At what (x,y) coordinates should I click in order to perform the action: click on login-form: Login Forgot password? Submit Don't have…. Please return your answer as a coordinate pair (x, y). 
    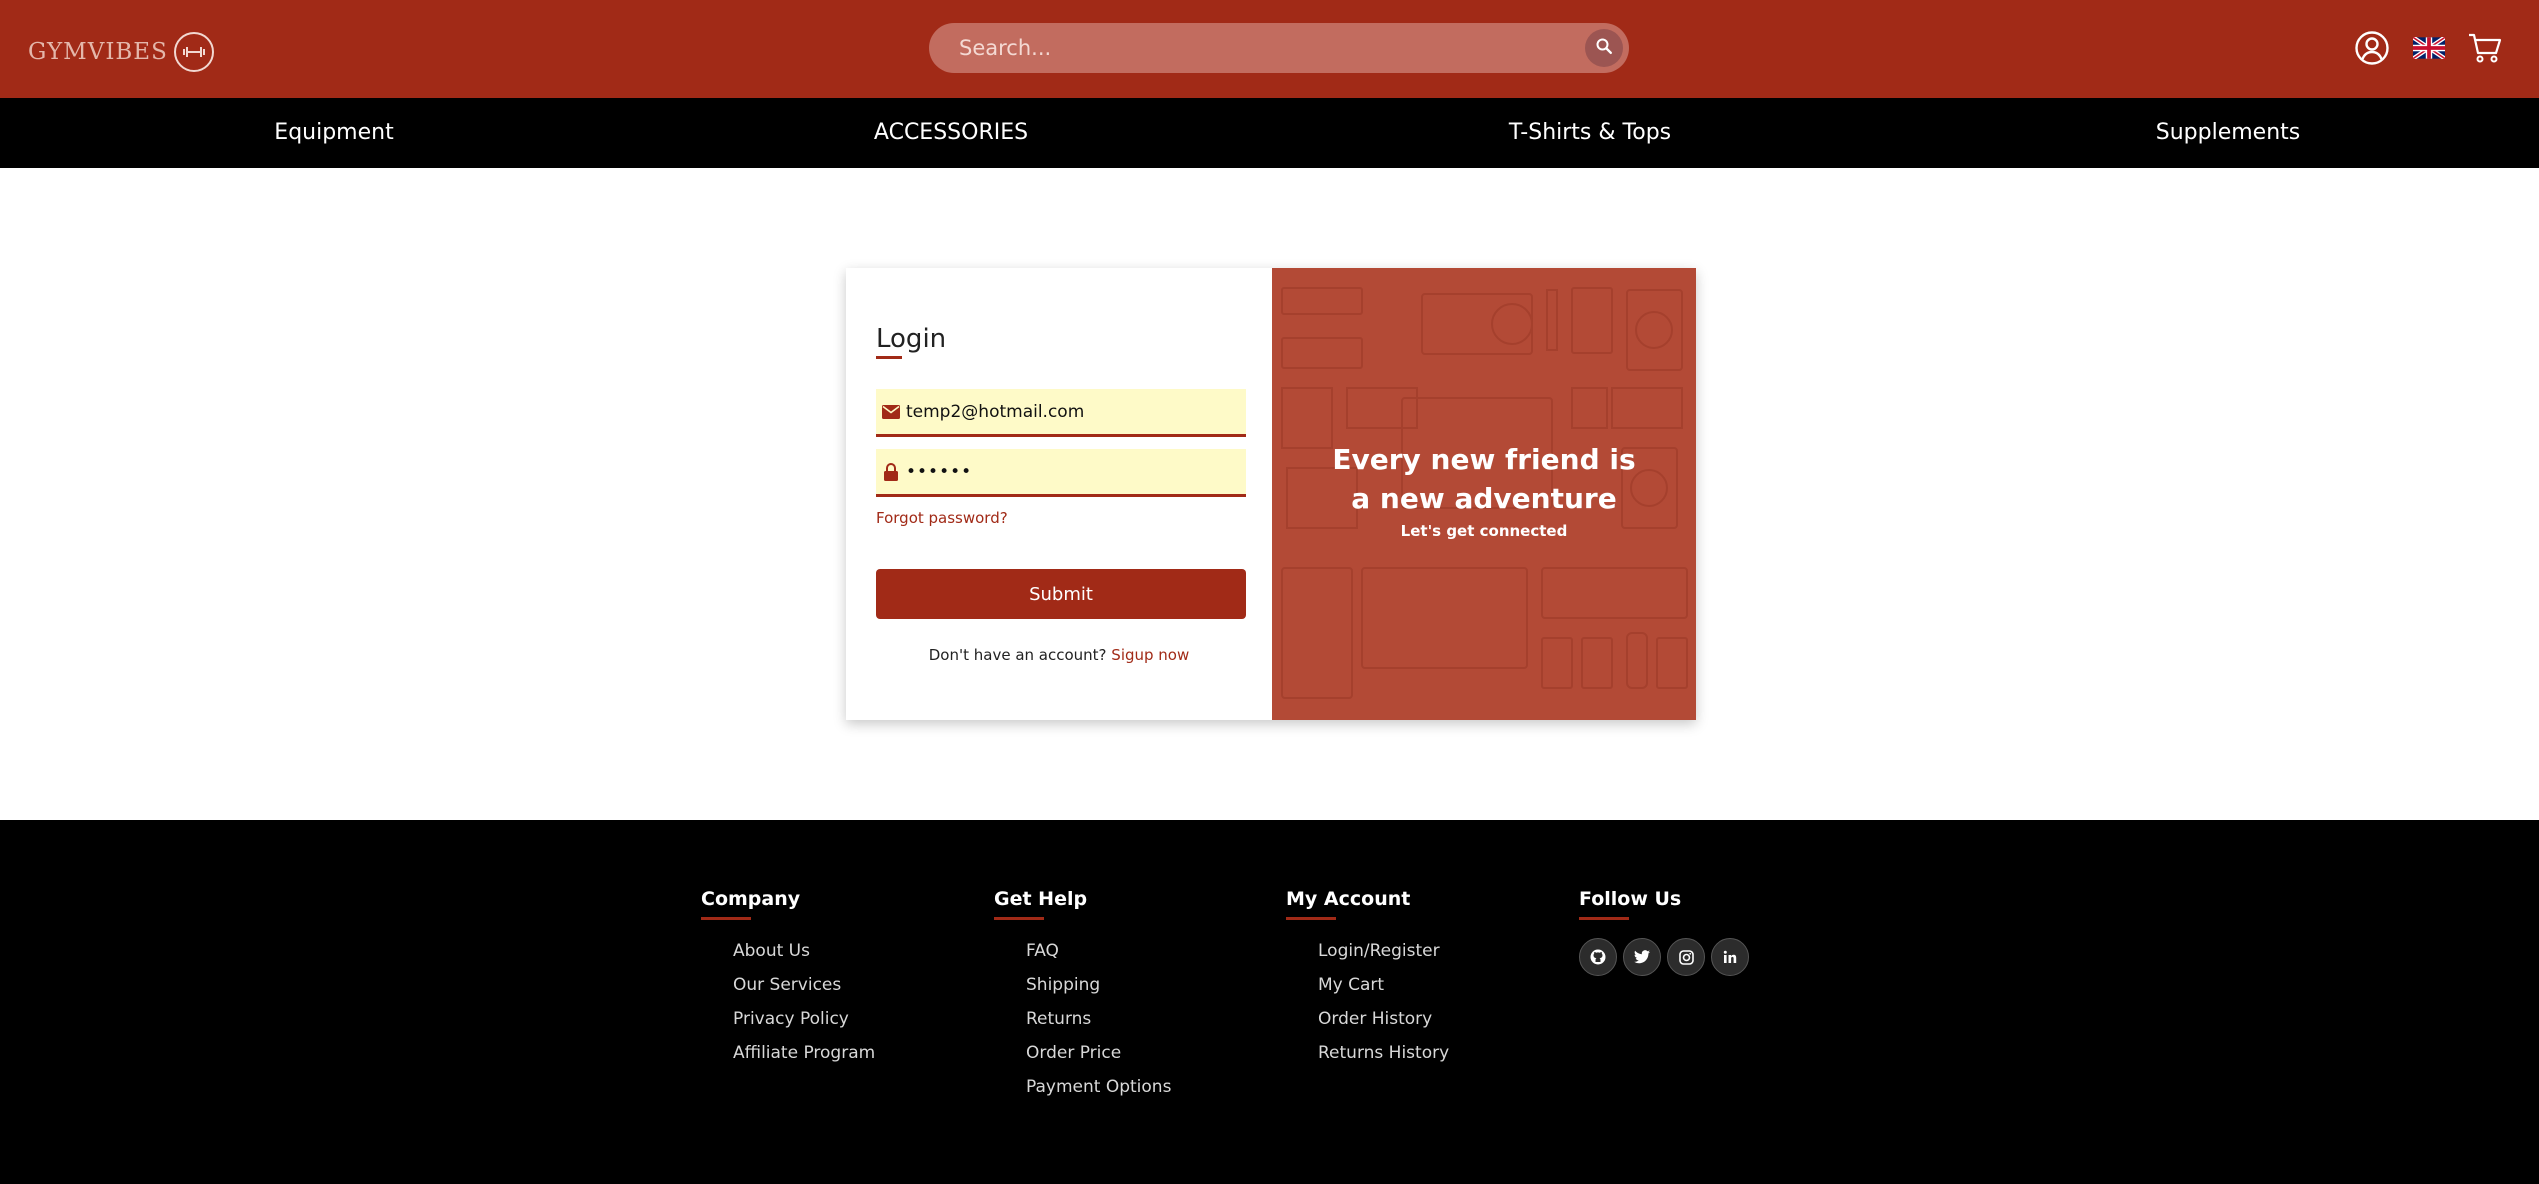
    Looking at the image, I should click on (1059, 494).